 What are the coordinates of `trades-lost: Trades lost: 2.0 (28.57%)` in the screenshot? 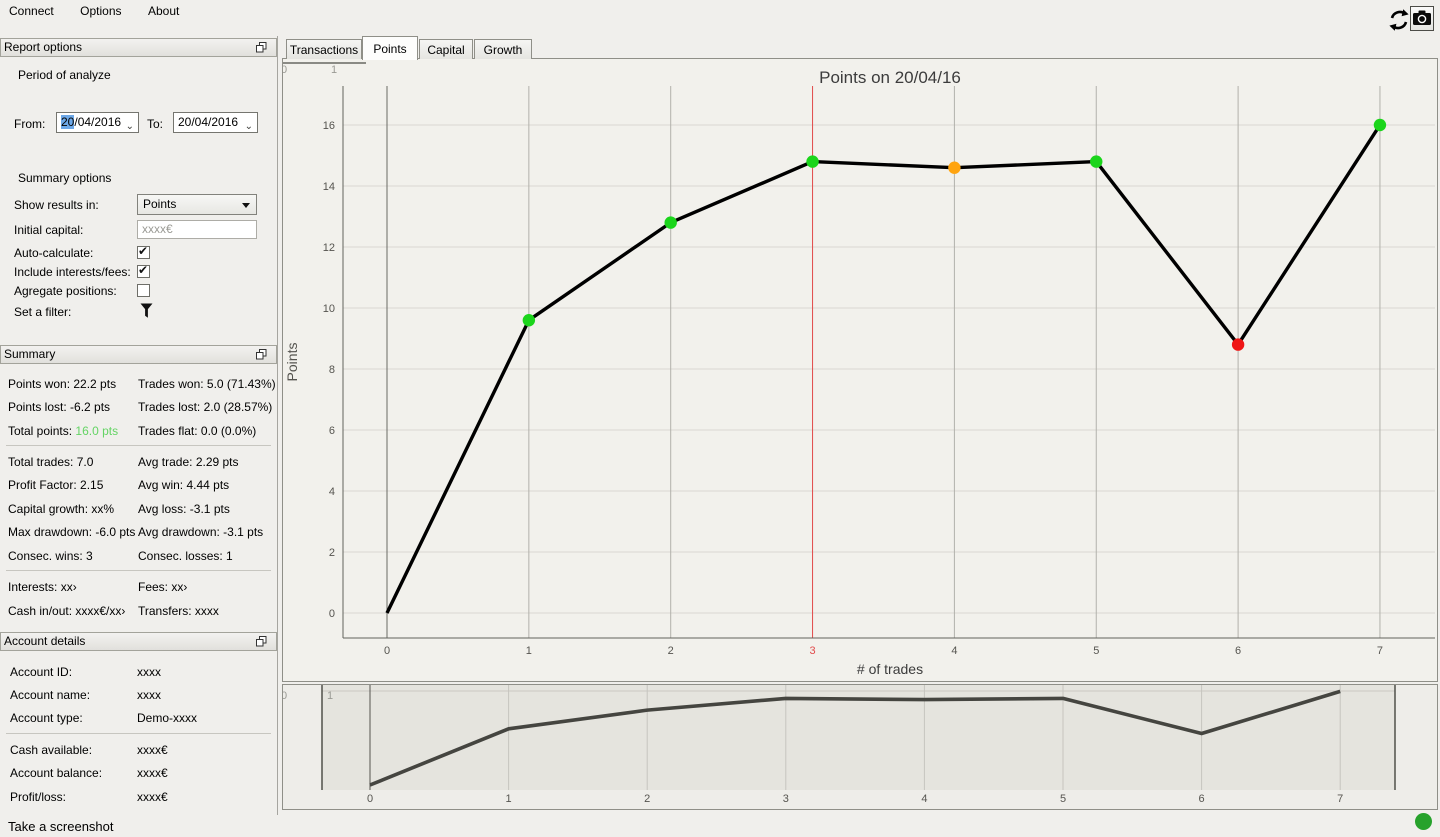 It's located at (205, 407).